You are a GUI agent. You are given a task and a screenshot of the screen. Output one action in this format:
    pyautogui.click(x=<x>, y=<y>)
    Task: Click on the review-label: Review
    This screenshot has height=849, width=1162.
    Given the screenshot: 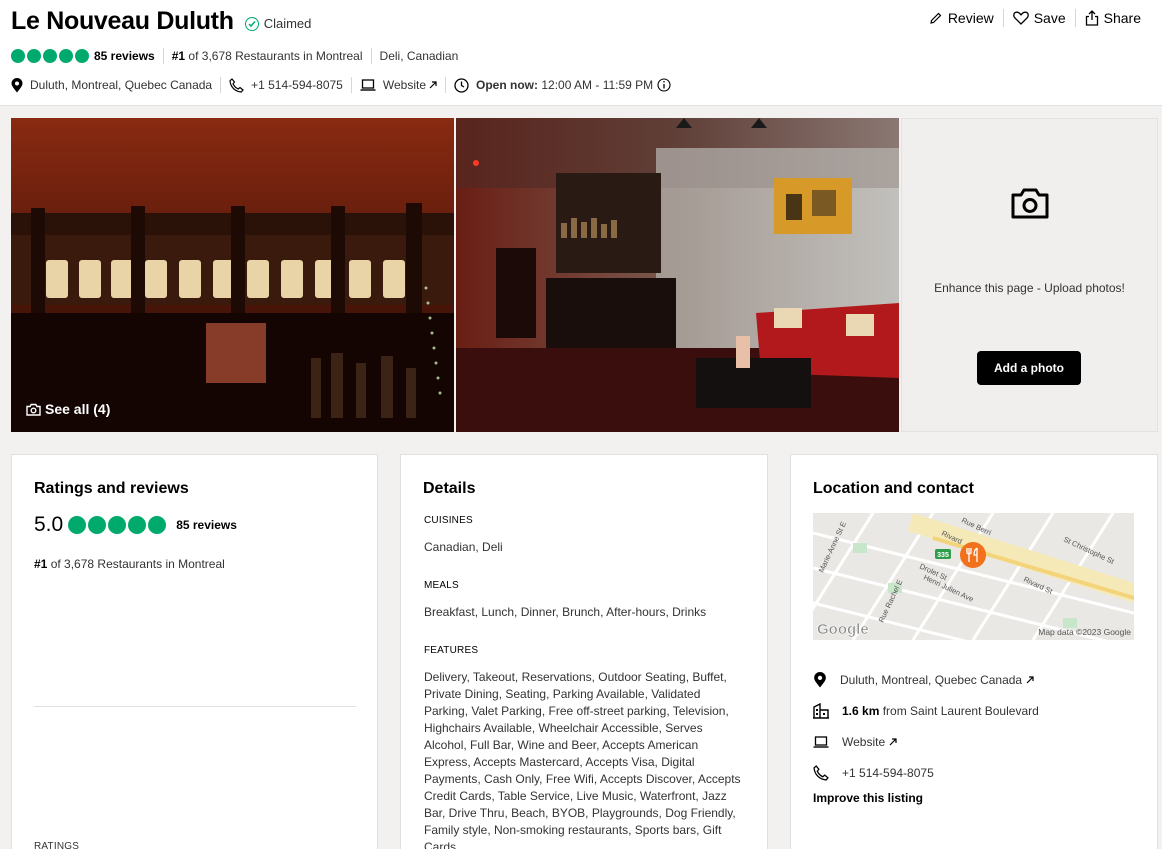 What is the action you would take?
    pyautogui.click(x=970, y=18)
    